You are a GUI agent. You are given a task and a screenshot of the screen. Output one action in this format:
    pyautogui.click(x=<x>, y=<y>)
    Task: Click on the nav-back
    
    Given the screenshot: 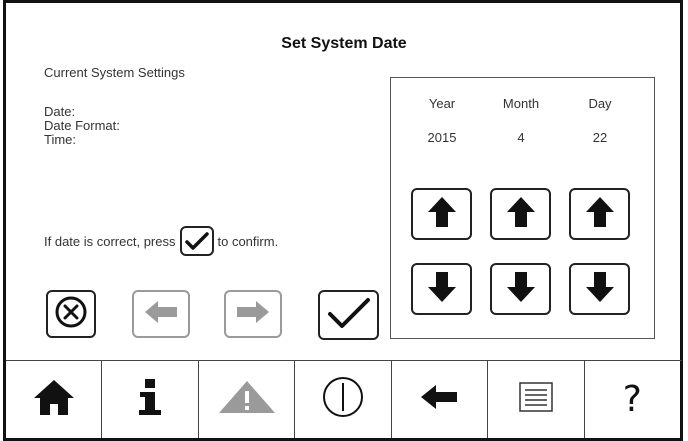 What is the action you would take?
    pyautogui.click(x=440, y=399)
    